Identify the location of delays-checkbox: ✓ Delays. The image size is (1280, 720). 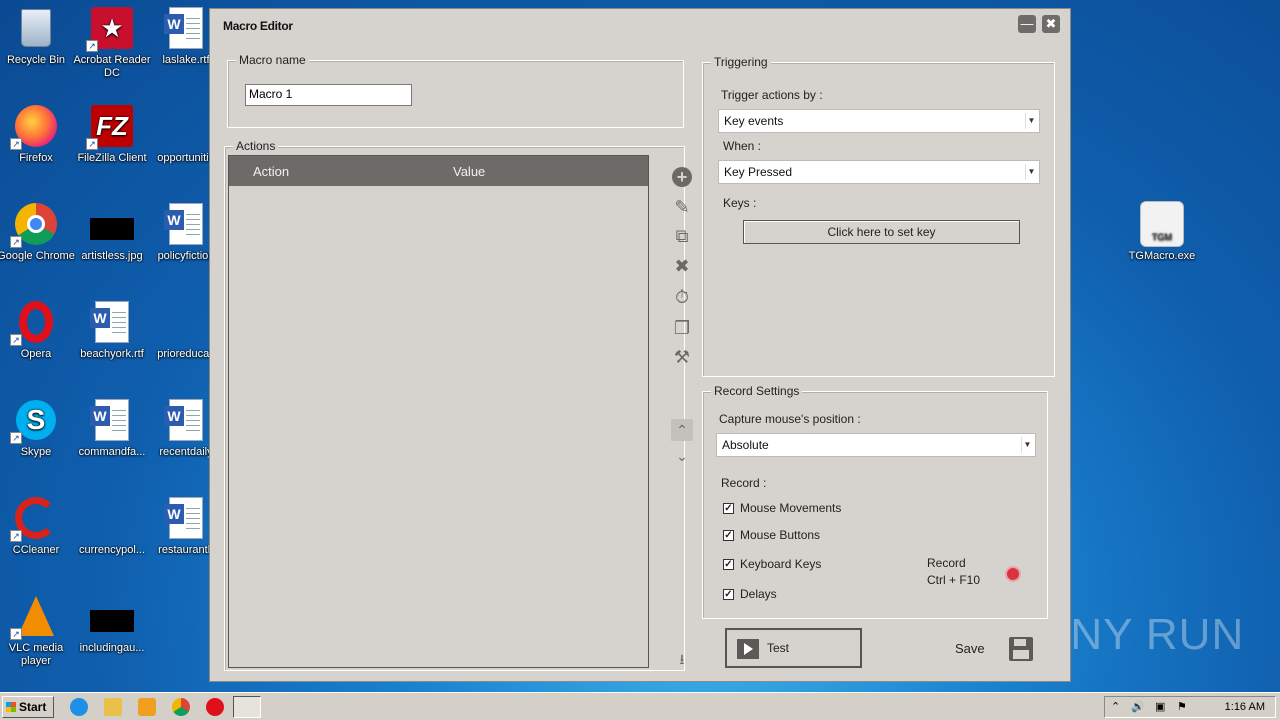
(750, 594).